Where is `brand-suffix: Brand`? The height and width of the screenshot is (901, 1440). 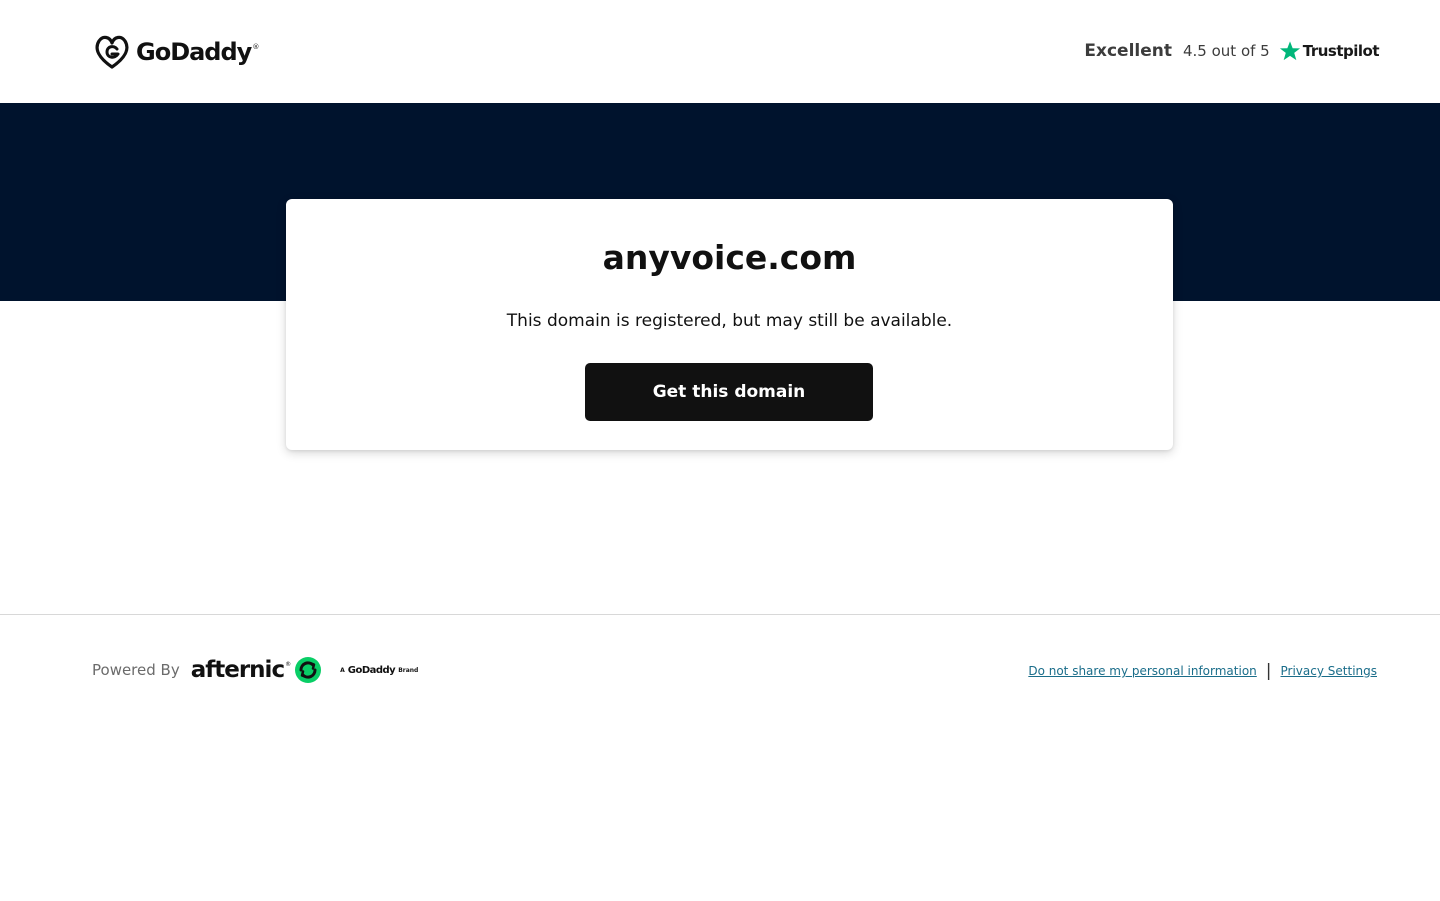
brand-suffix: Brand is located at coordinates (408, 670).